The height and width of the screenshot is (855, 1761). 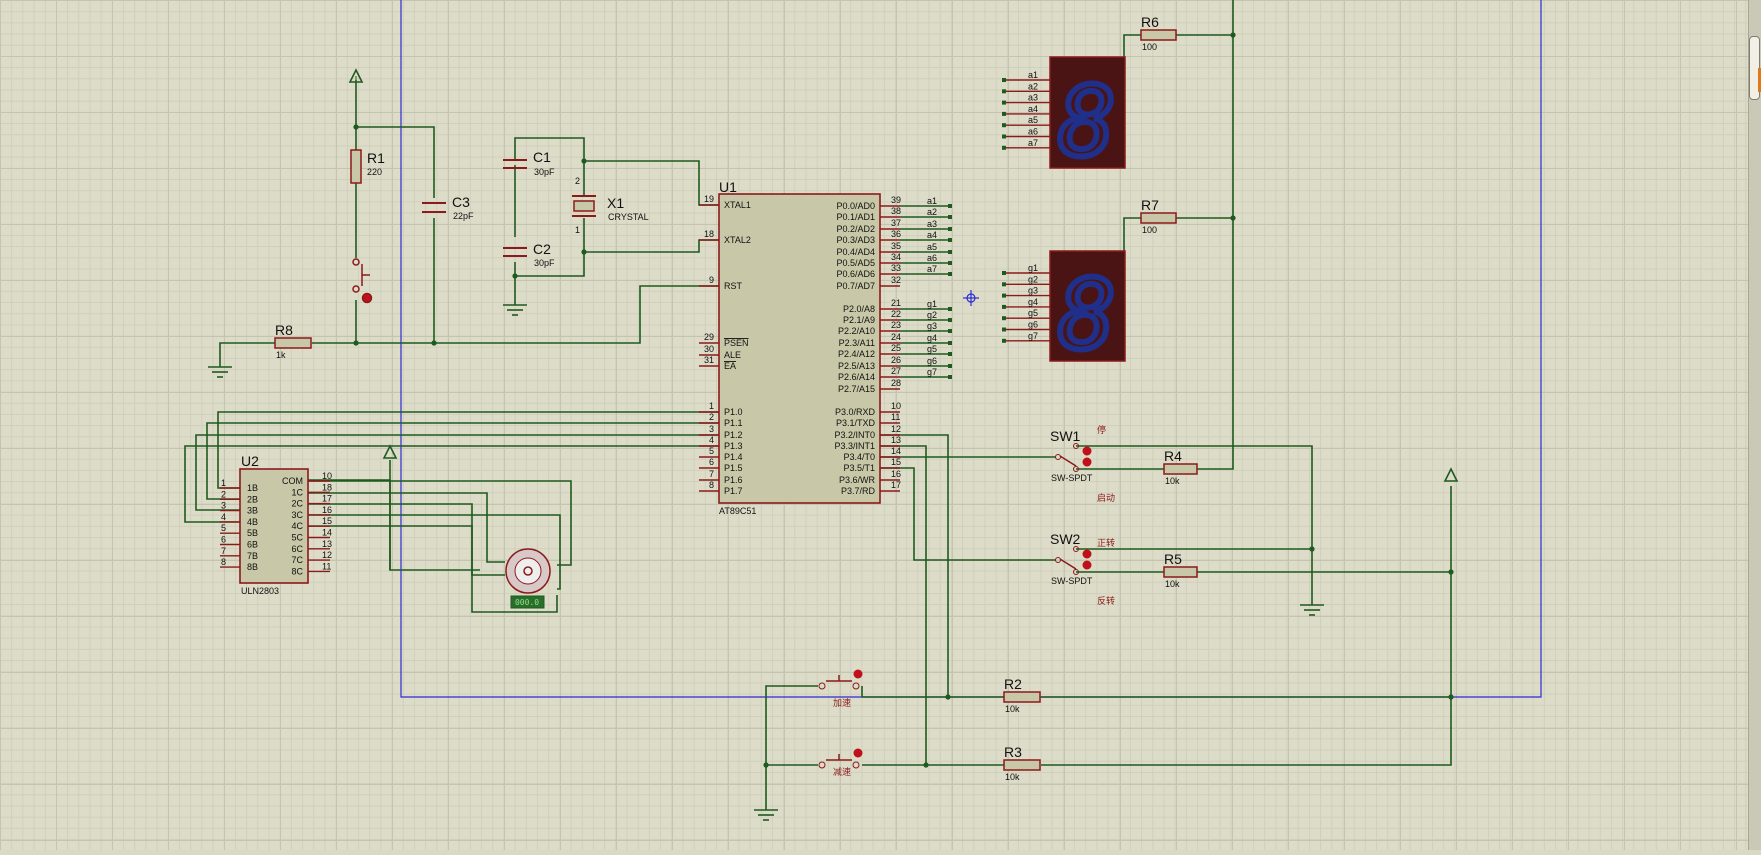 What do you see at coordinates (896, 406) in the screenshot?
I see `u1-pin-number: 10` at bounding box center [896, 406].